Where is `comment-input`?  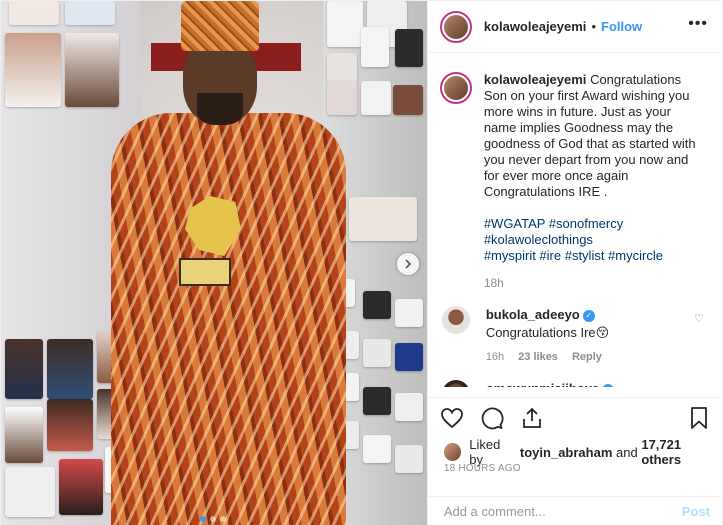
comment-input is located at coordinates (562, 511).